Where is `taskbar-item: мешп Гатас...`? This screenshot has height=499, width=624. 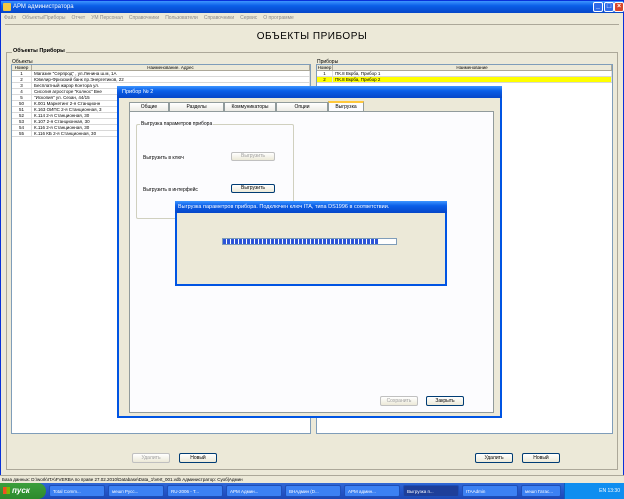
taskbar-item: мешп Гатас... is located at coordinates (541, 491).